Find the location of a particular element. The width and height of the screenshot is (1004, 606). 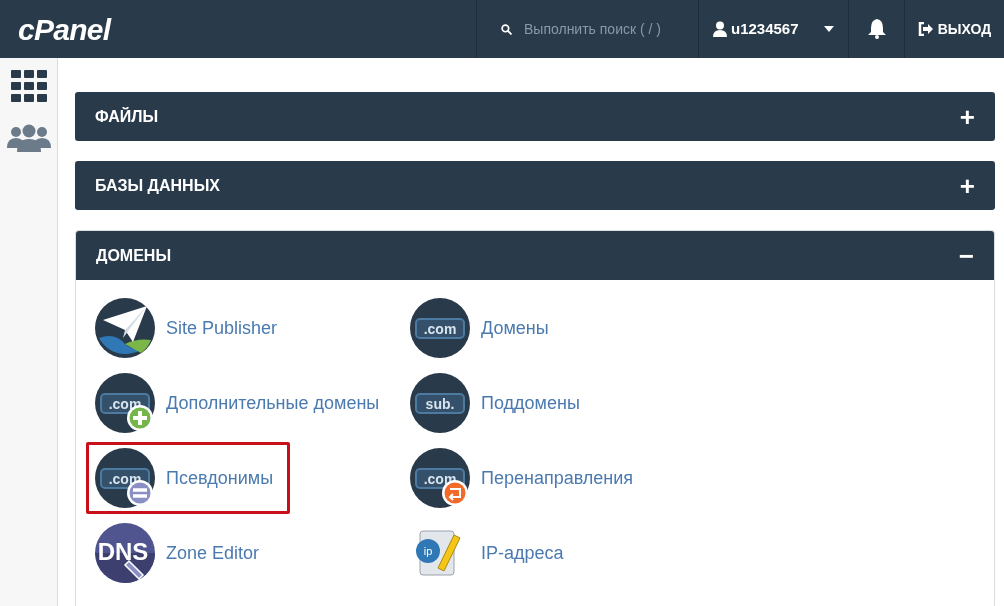

paper-plane-globe-icon is located at coordinates (125, 328).